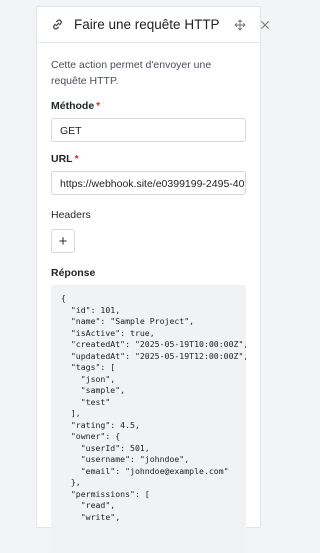  What do you see at coordinates (71, 215) in the screenshot?
I see `headers-label: Headers` at bounding box center [71, 215].